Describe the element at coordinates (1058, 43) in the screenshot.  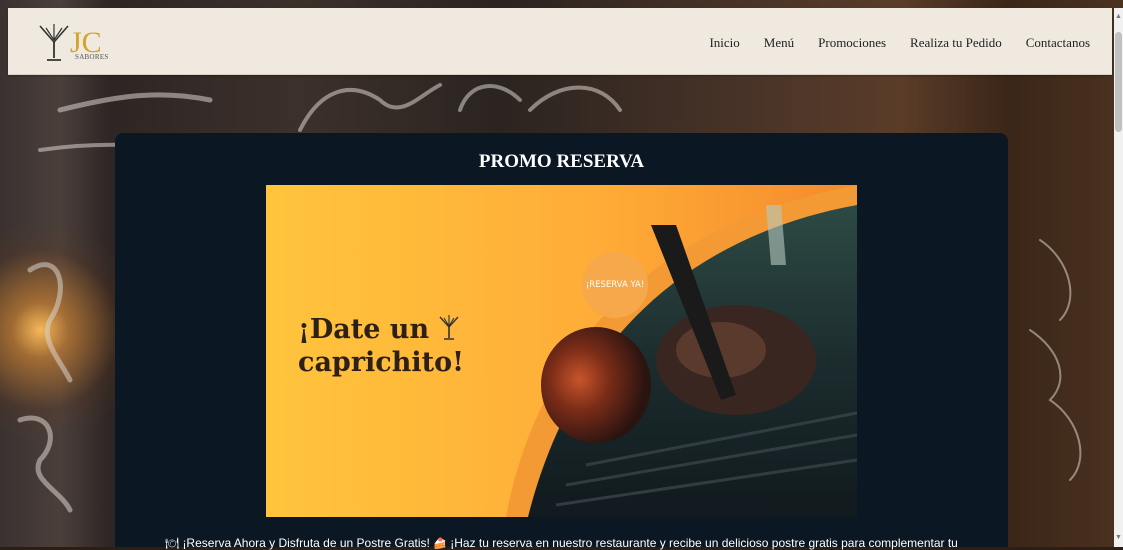
I see `nav-contactanos: Contactanos` at that location.